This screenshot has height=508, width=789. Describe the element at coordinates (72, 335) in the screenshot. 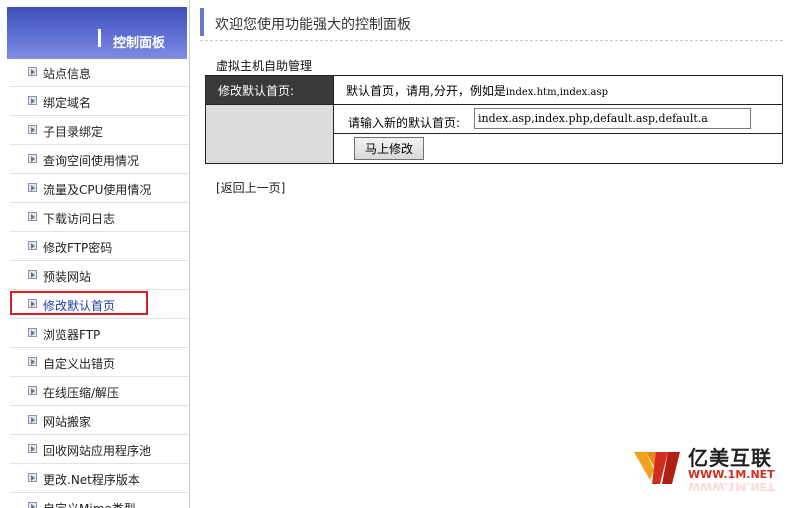

I see `sidebar-item-label: 浏览器FTP` at that location.